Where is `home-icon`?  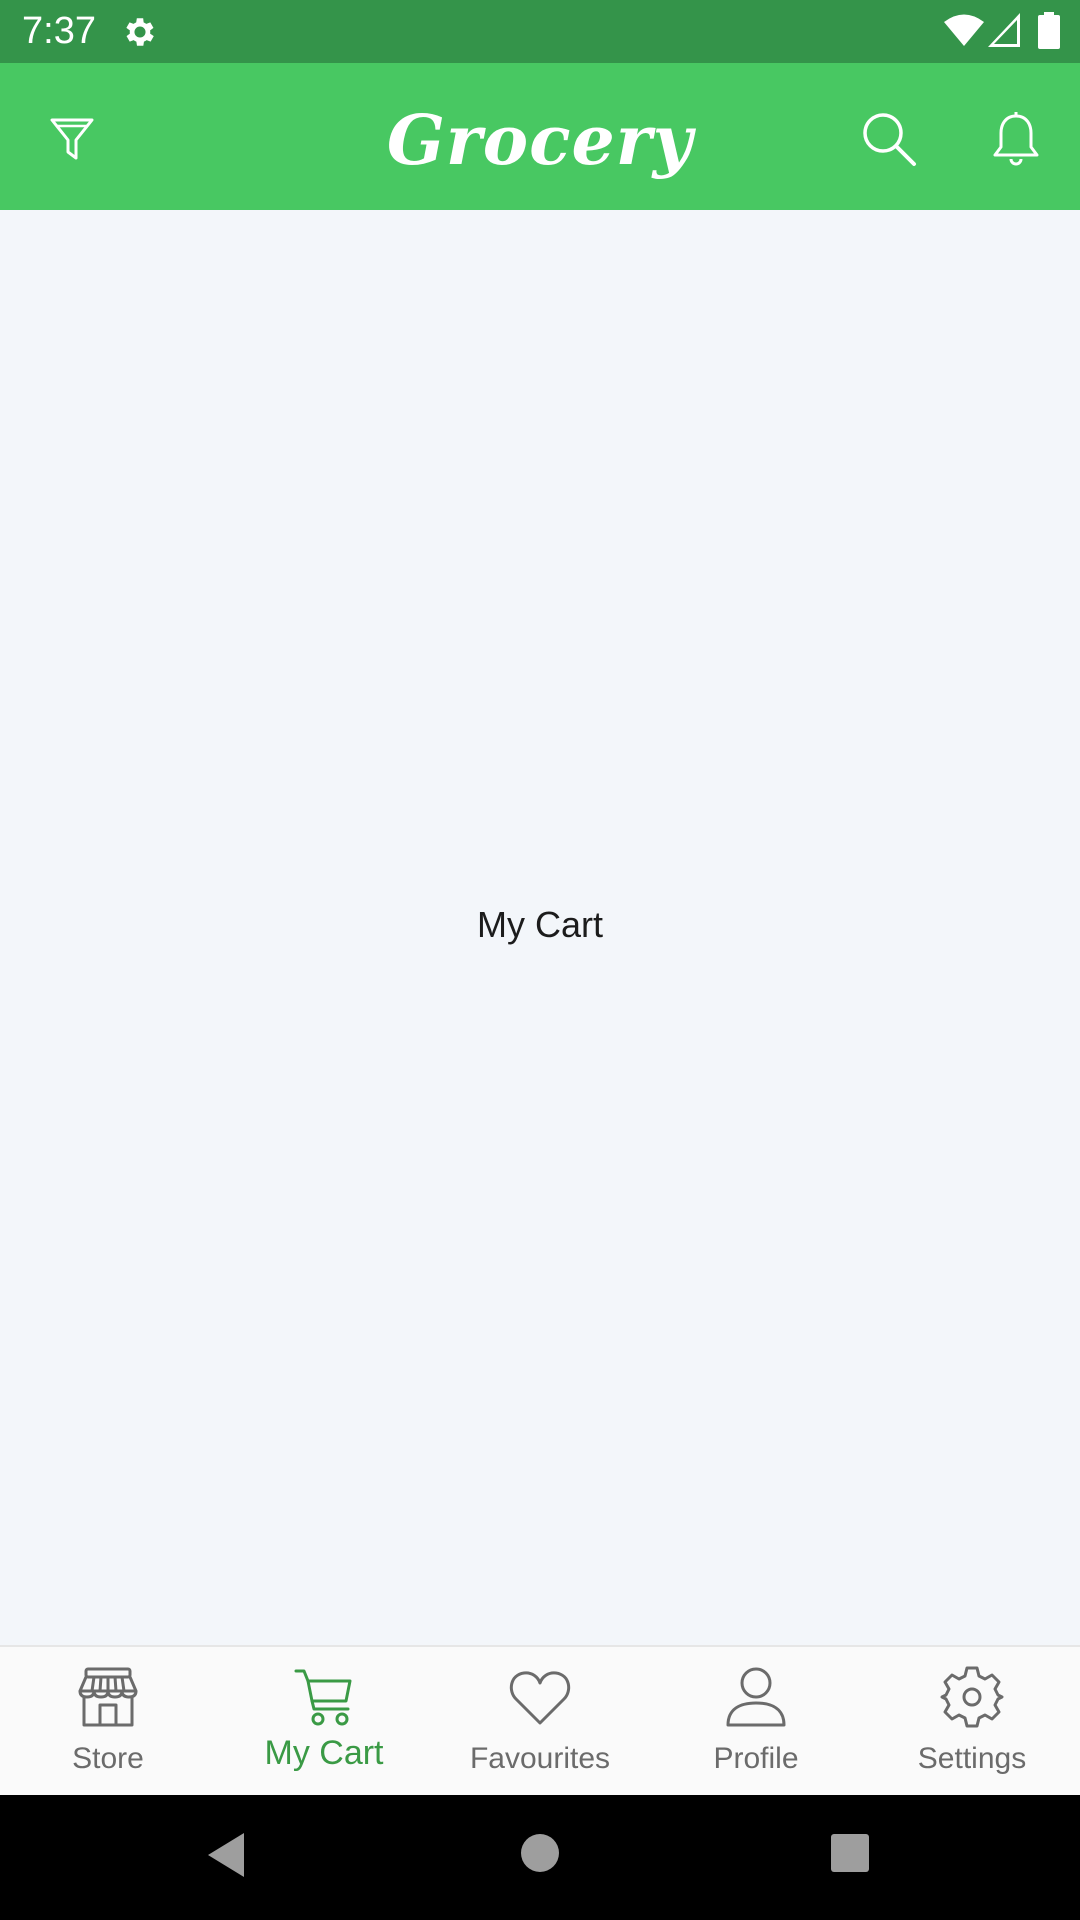
home-icon is located at coordinates (540, 1853).